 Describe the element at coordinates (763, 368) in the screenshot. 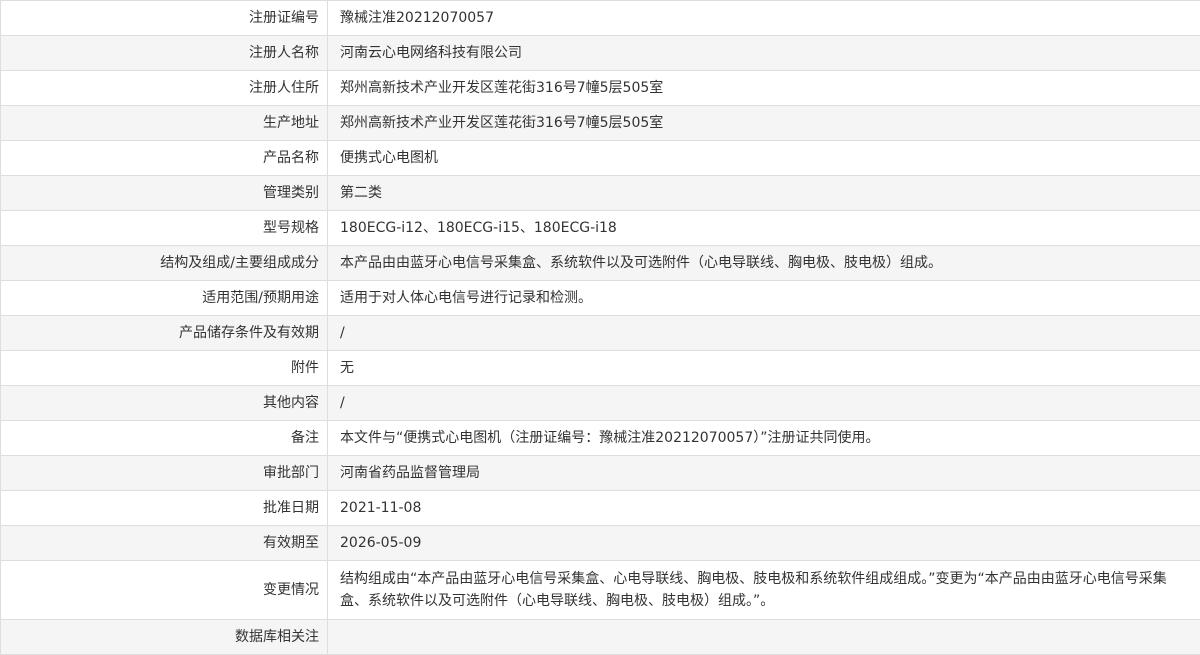

I see `field-value: 无` at that location.